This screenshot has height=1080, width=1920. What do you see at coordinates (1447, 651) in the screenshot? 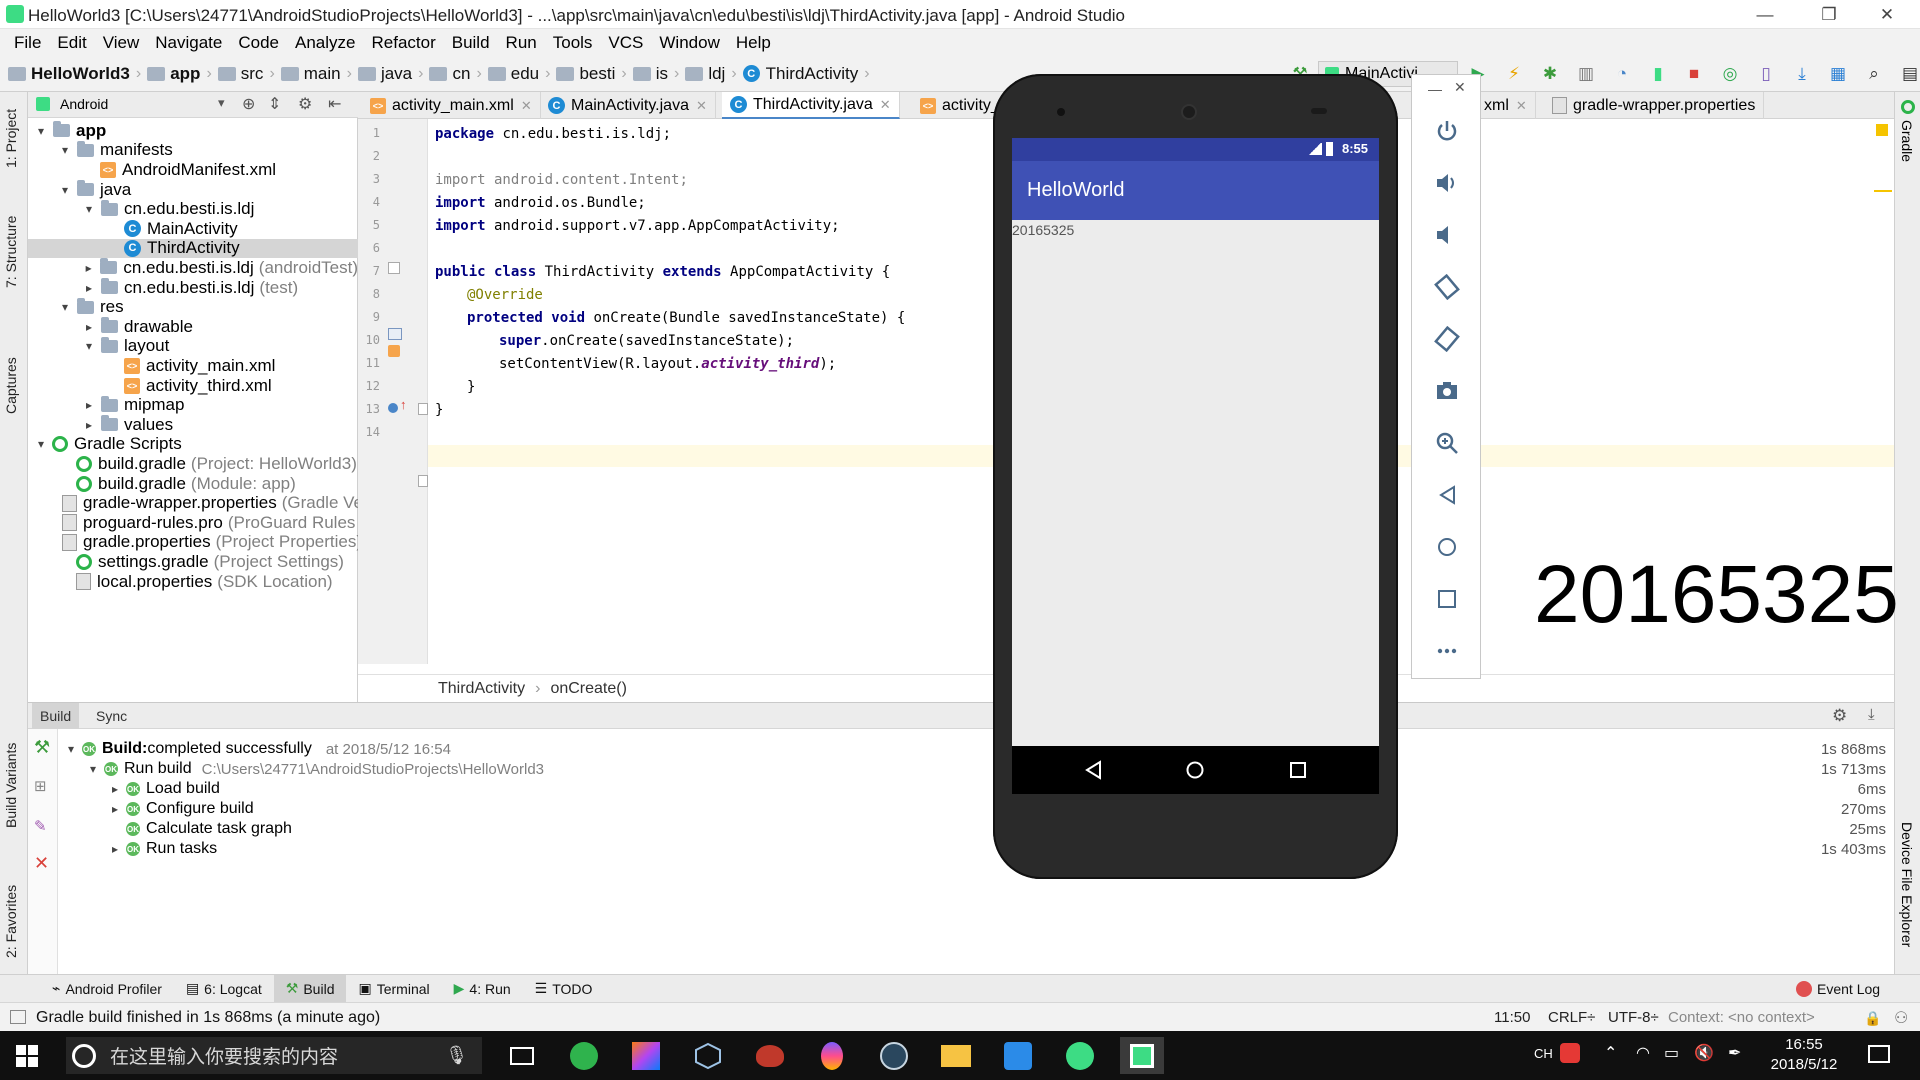
I see `more-options-icon` at bounding box center [1447, 651].